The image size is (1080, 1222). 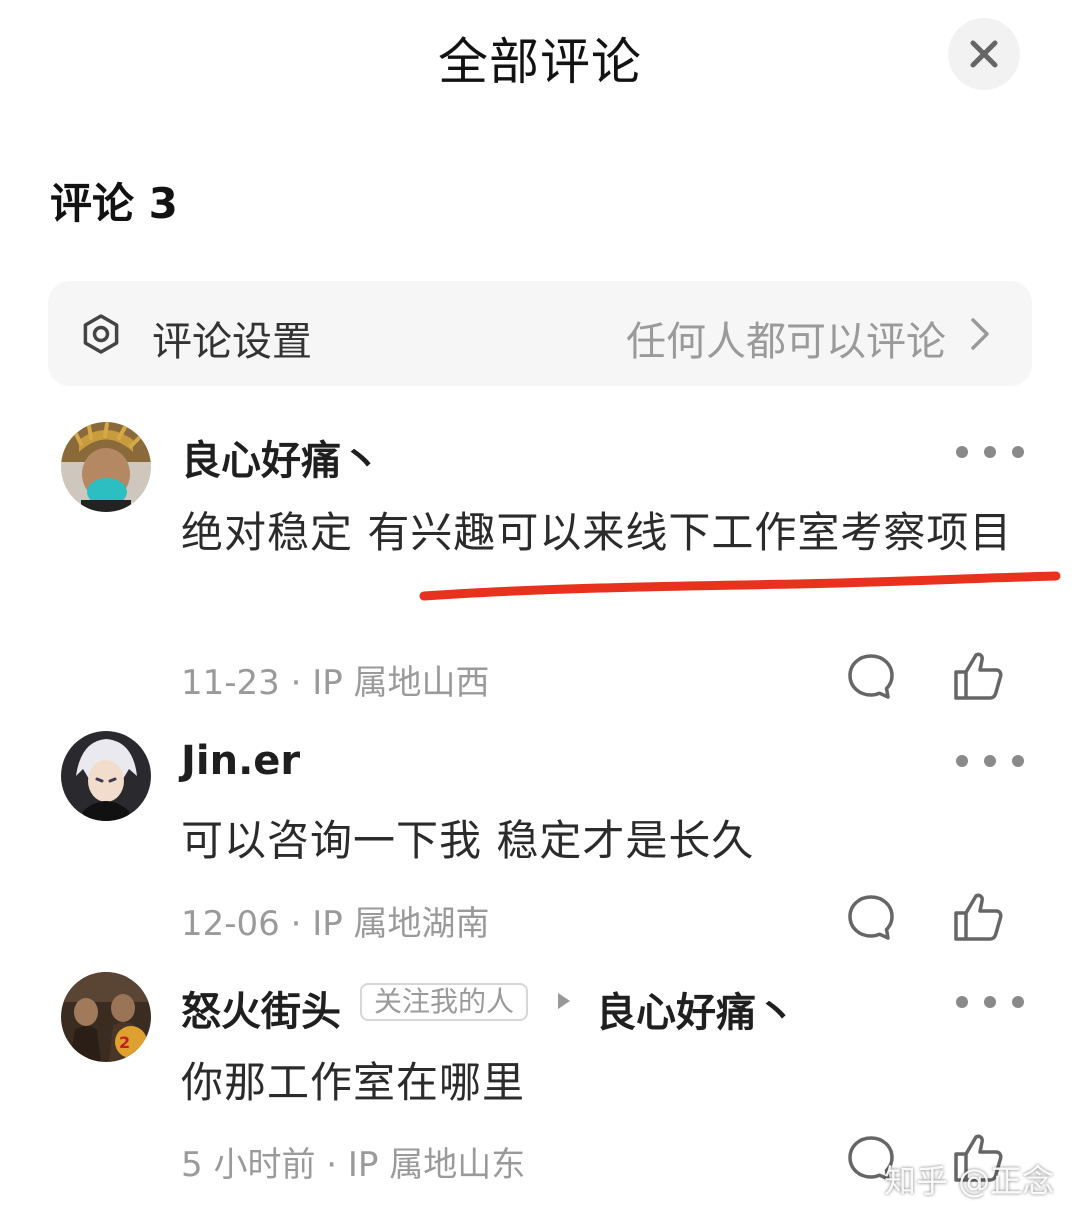 I want to click on settings-label: 评论设置, so click(x=232, y=342).